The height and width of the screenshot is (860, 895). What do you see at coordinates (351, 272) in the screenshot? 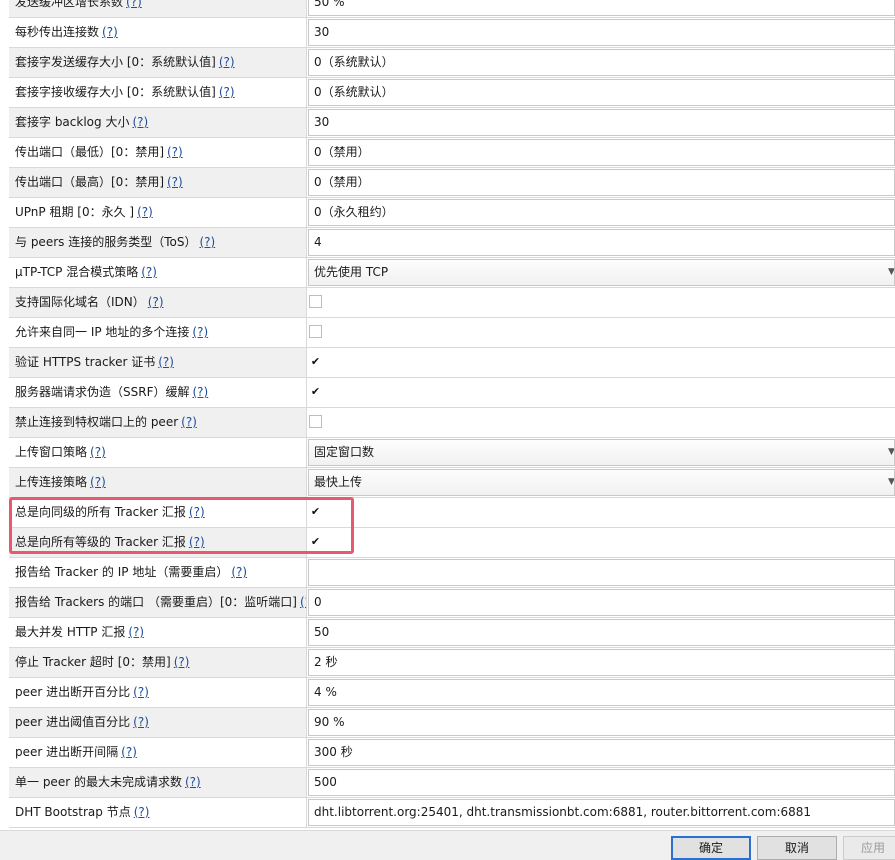
I see `dropdown-selected-value: 优先使用 TCP` at bounding box center [351, 272].